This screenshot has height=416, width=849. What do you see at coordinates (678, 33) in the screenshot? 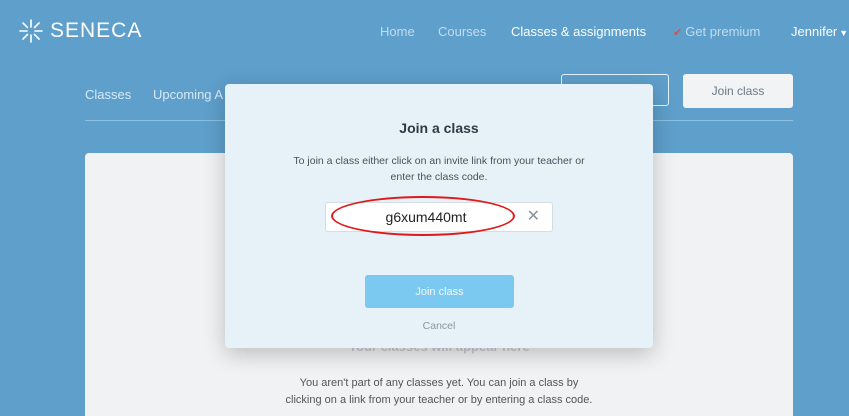
I see `star-icon: ✔` at bounding box center [678, 33].